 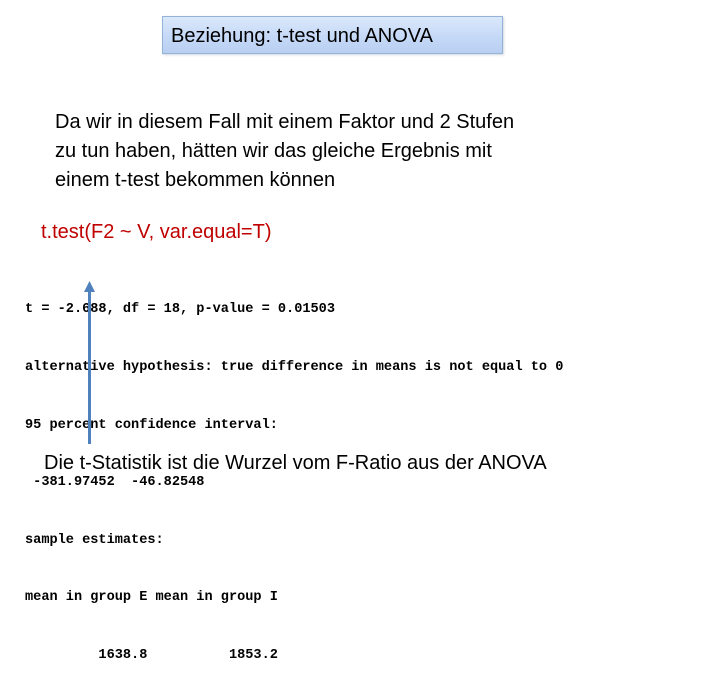 I want to click on output-line-group-means: 1638.8 1853.2, so click(x=151, y=656).